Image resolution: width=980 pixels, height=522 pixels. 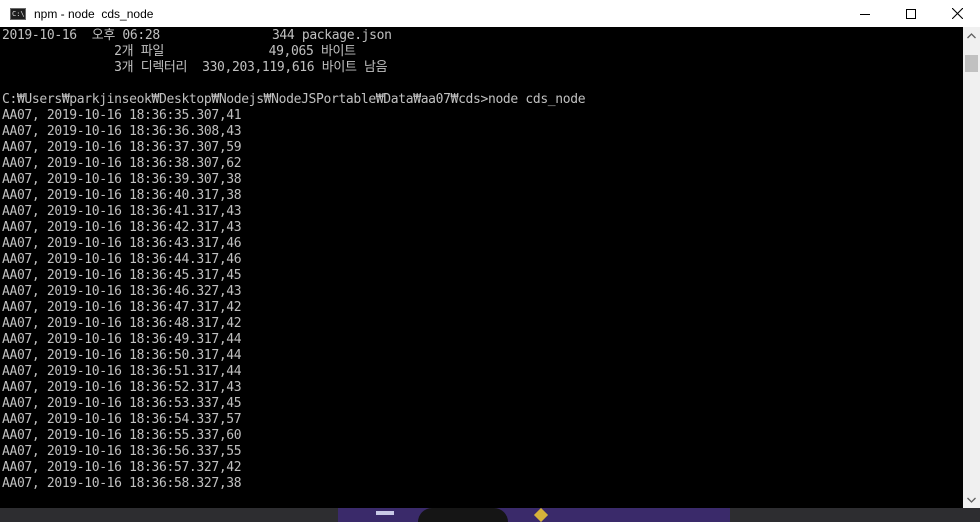 What do you see at coordinates (122, 451) in the screenshot?
I see `console-line: AA07, 2019-10-16 18:36:56.337,55` at bounding box center [122, 451].